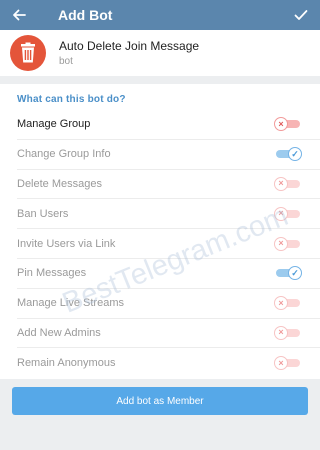  Describe the element at coordinates (168, 363) in the screenshot. I see `permission-row: Remain Anonymous ×` at that location.